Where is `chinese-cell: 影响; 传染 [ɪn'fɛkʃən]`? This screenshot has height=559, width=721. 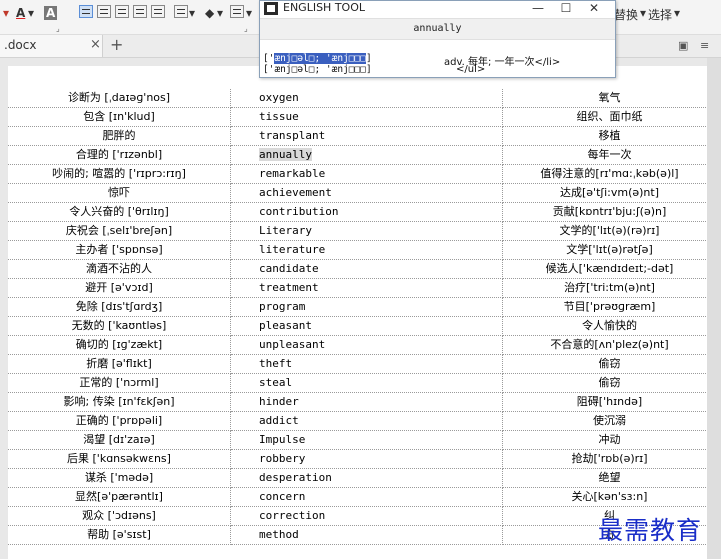 chinese-cell: 影响; 传染 [ɪn'fɛkʃən] is located at coordinates (119, 402).